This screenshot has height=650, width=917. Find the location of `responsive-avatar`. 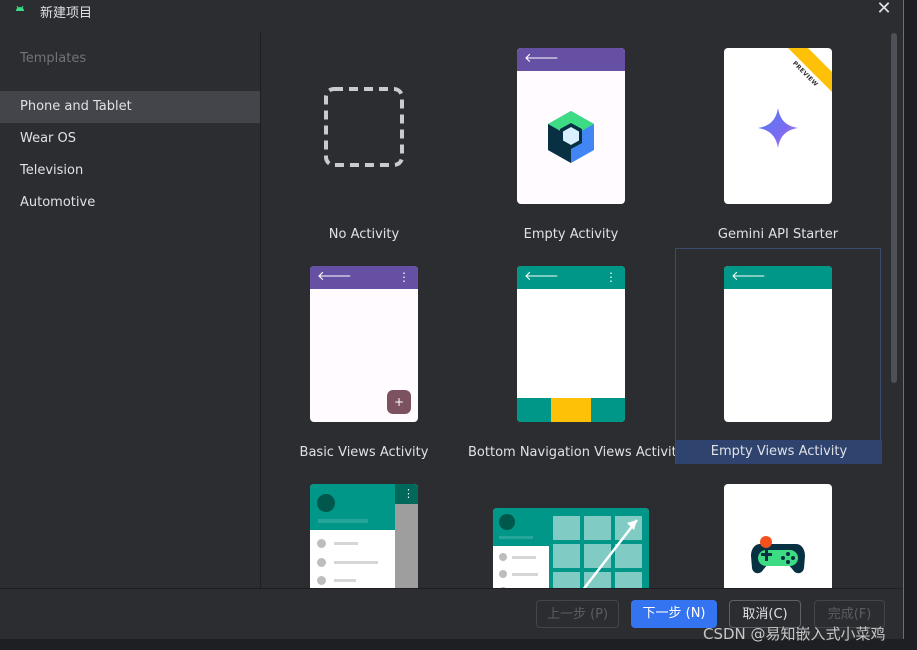

responsive-avatar is located at coordinates (507, 522).